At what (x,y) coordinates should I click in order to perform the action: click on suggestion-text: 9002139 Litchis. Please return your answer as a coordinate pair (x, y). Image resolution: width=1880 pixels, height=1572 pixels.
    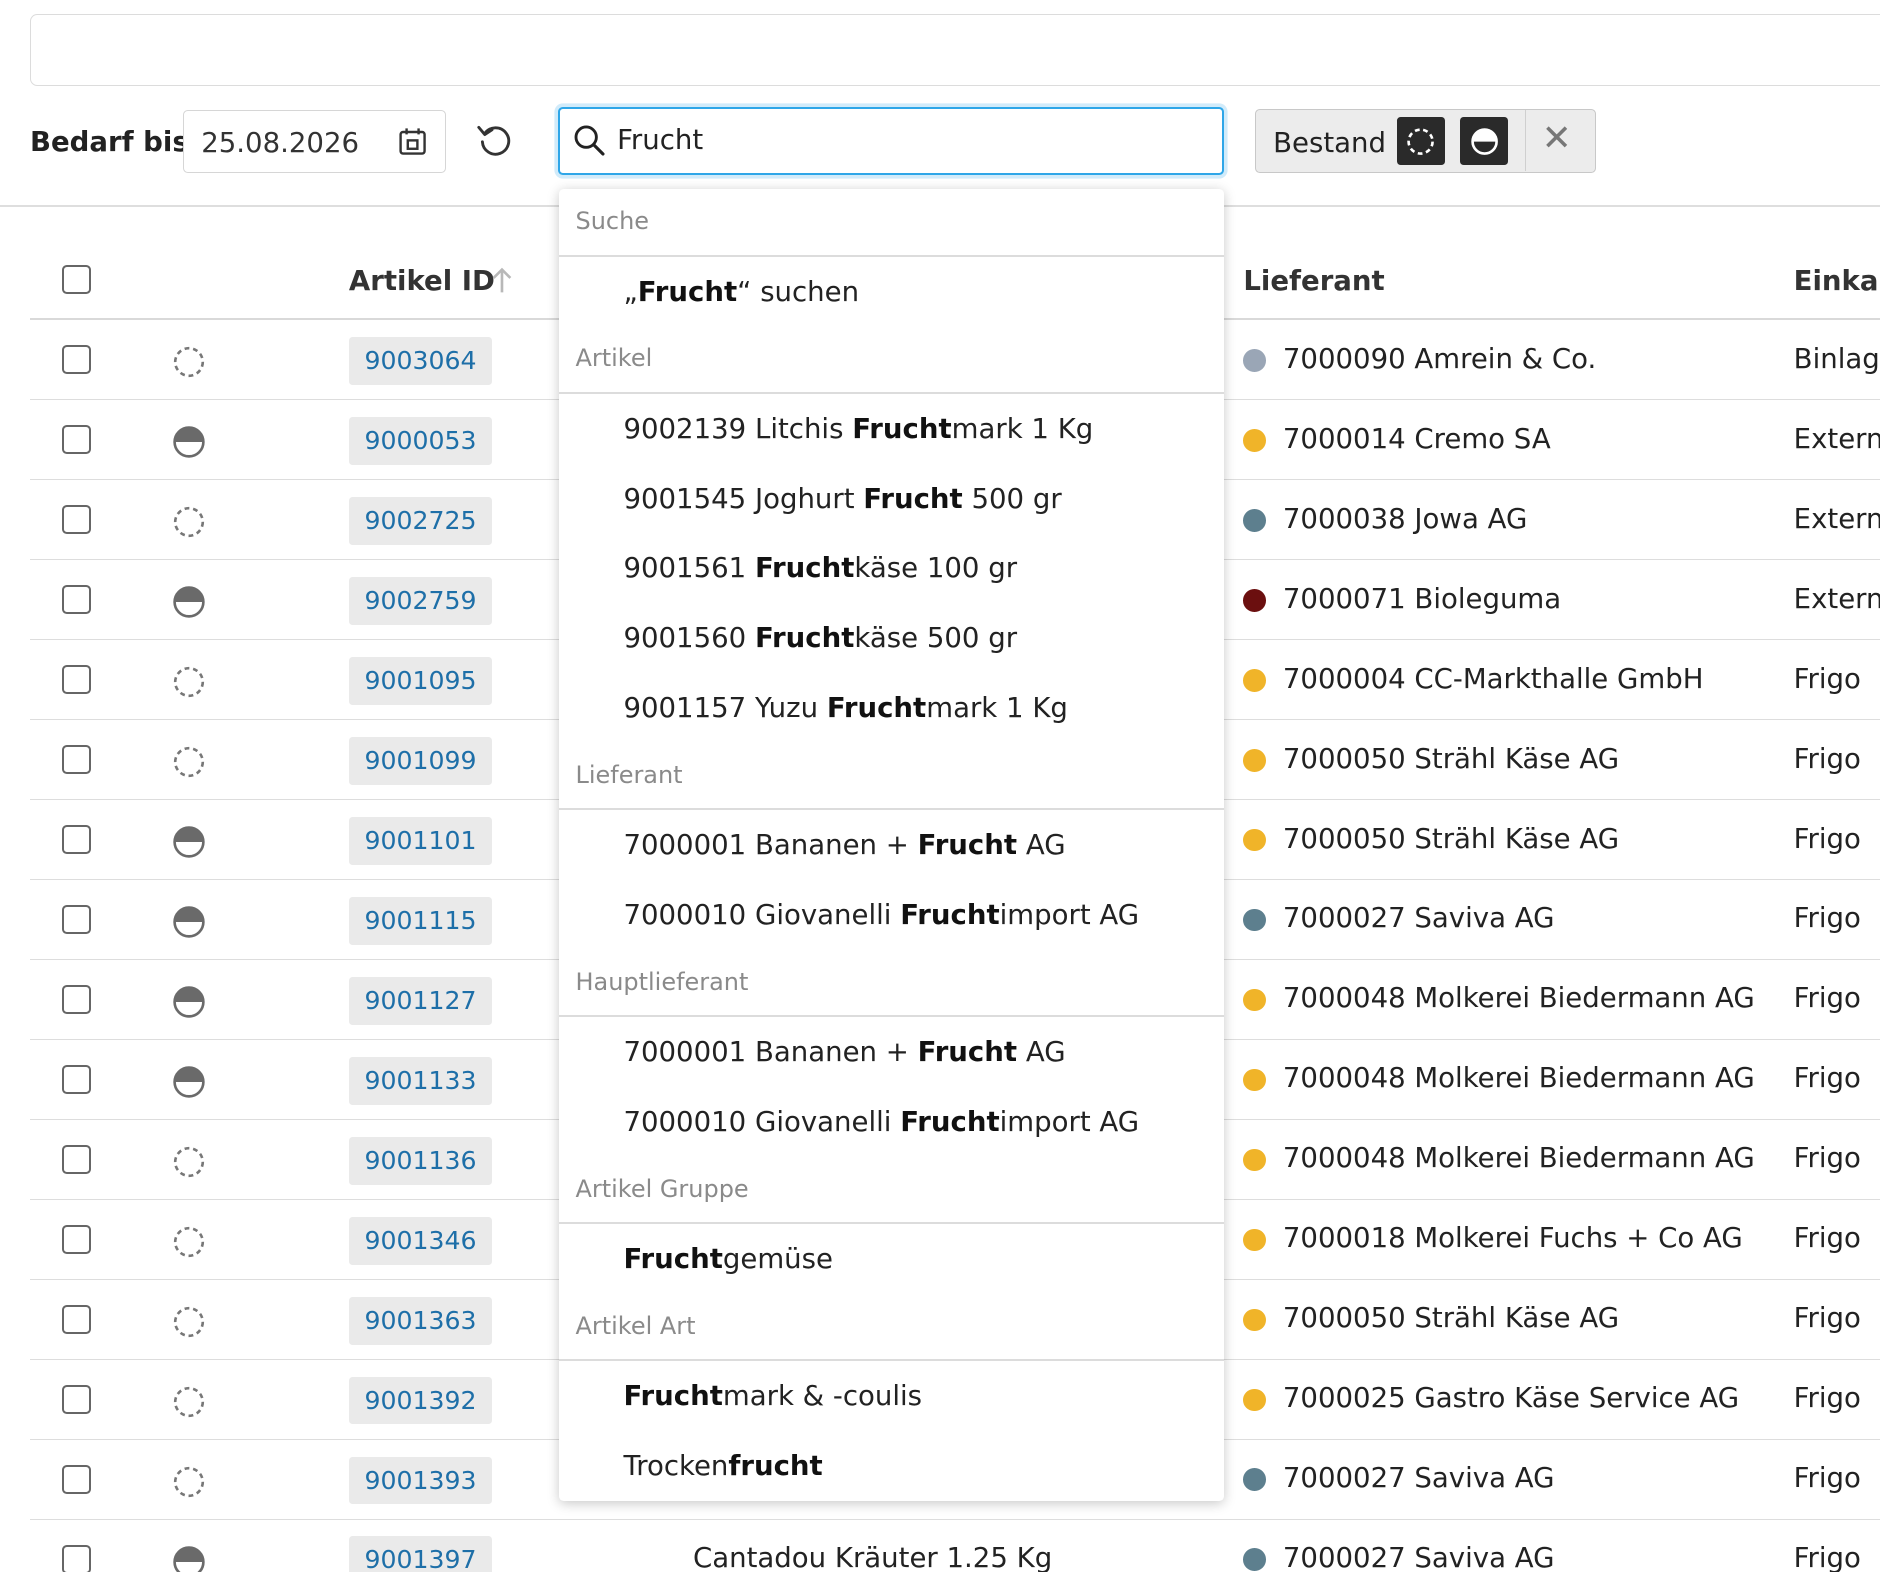
    Looking at the image, I should click on (738, 428).